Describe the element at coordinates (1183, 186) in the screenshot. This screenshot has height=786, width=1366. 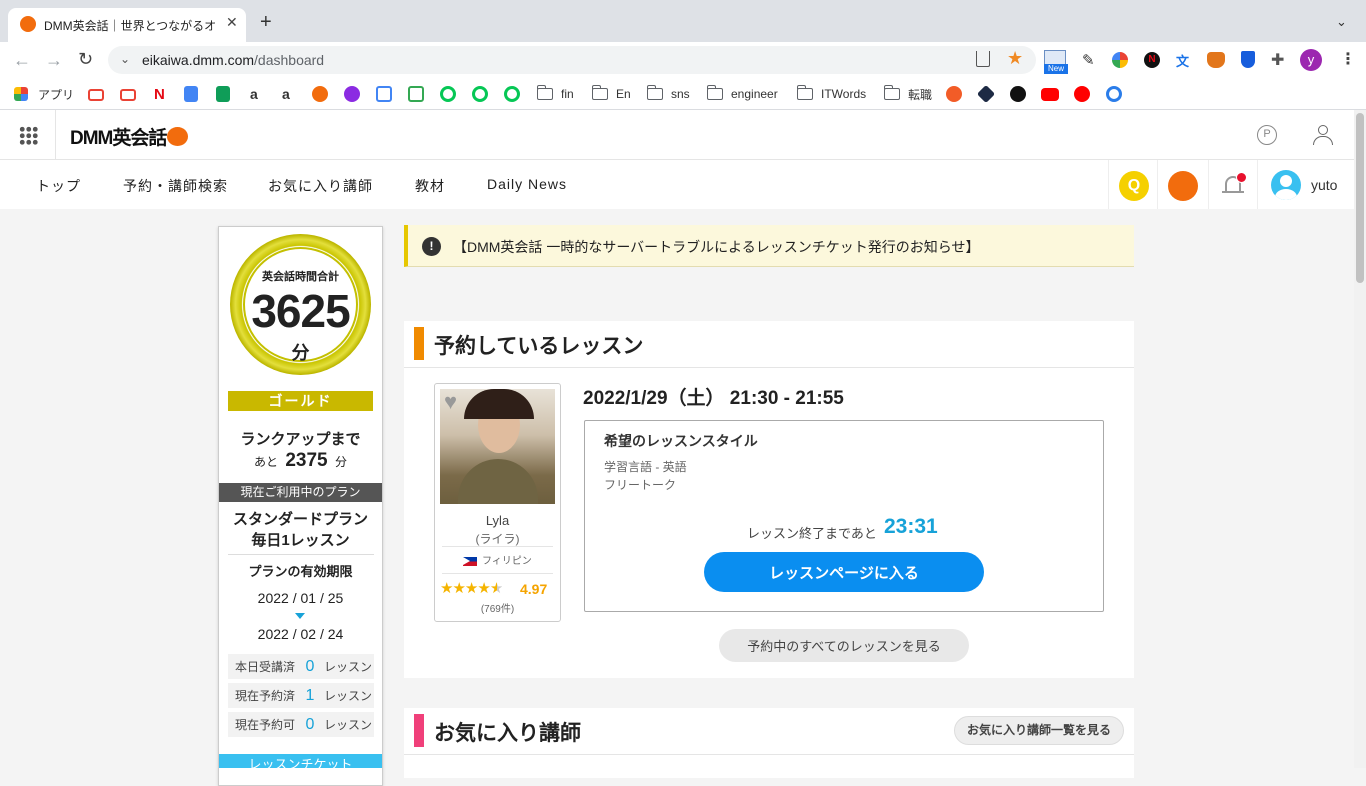
I see `owl-mascot-icon` at that location.